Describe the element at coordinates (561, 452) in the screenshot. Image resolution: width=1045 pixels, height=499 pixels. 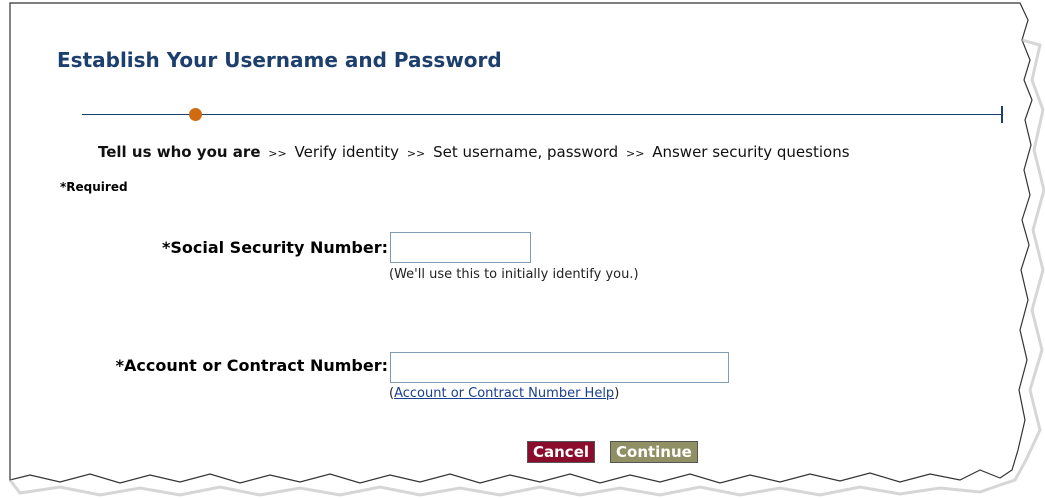
I see `cancel-button: Cancel` at that location.